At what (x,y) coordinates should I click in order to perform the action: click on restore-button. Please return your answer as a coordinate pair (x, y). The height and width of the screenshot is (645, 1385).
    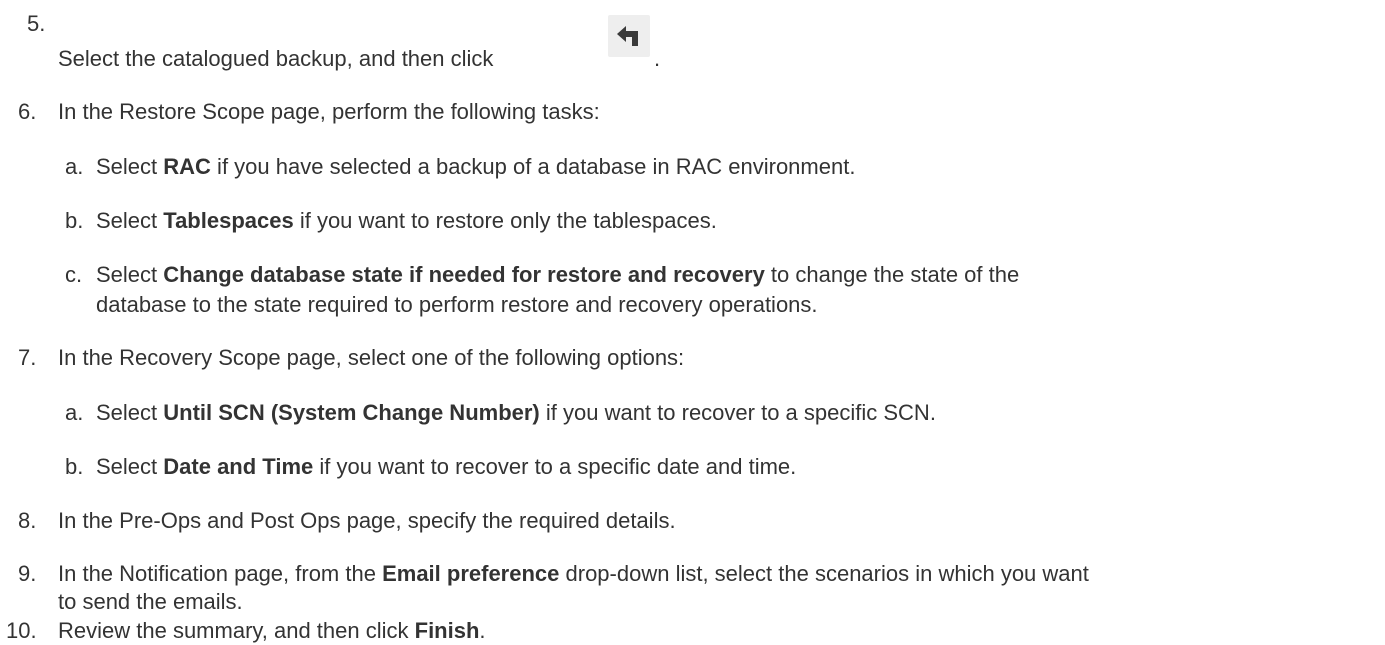
    Looking at the image, I should click on (629, 36).